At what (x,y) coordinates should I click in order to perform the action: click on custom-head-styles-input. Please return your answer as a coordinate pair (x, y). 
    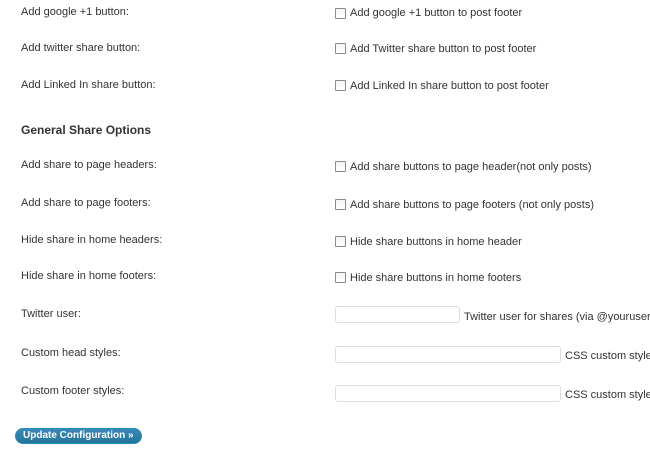
    Looking at the image, I should click on (448, 354).